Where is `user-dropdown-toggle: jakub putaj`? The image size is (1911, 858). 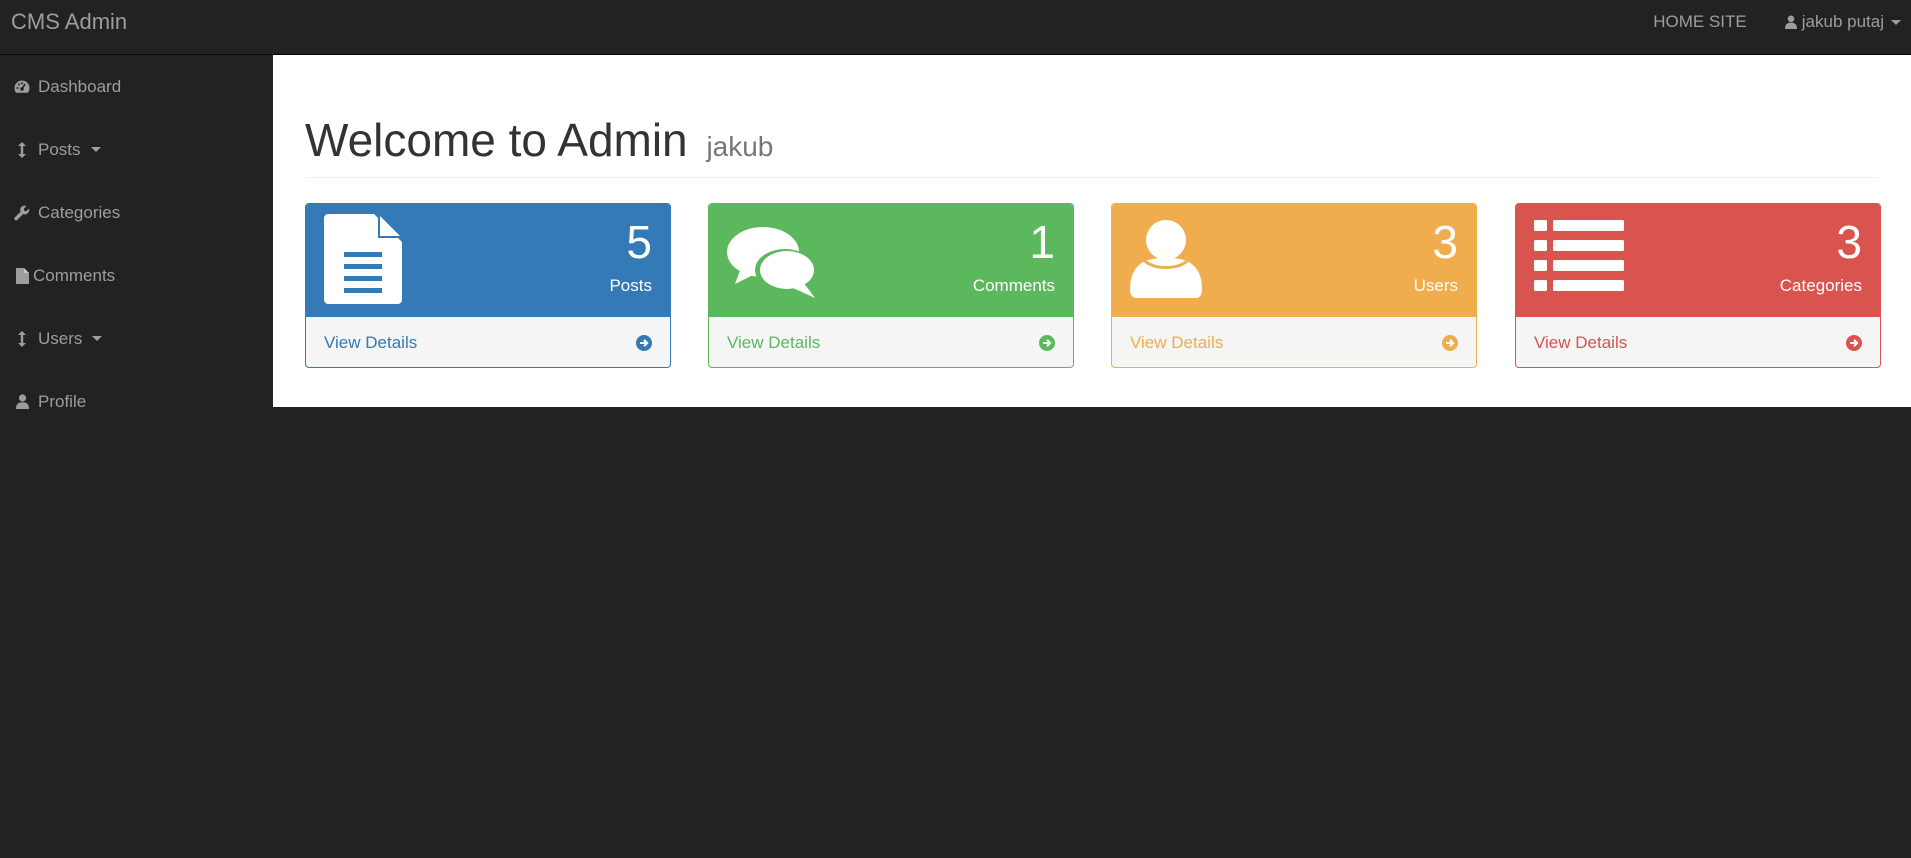 user-dropdown-toggle: jakub putaj is located at coordinates (1842, 22).